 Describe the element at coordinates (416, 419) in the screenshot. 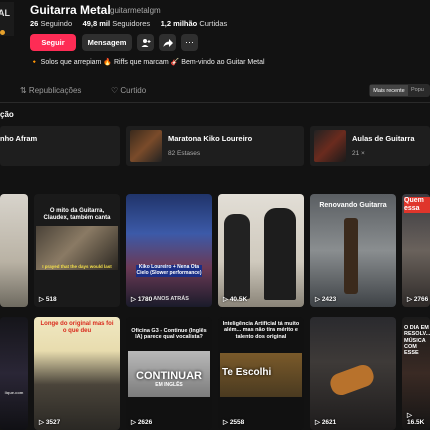

I see `view-count: ▷ 16.5K` at that location.